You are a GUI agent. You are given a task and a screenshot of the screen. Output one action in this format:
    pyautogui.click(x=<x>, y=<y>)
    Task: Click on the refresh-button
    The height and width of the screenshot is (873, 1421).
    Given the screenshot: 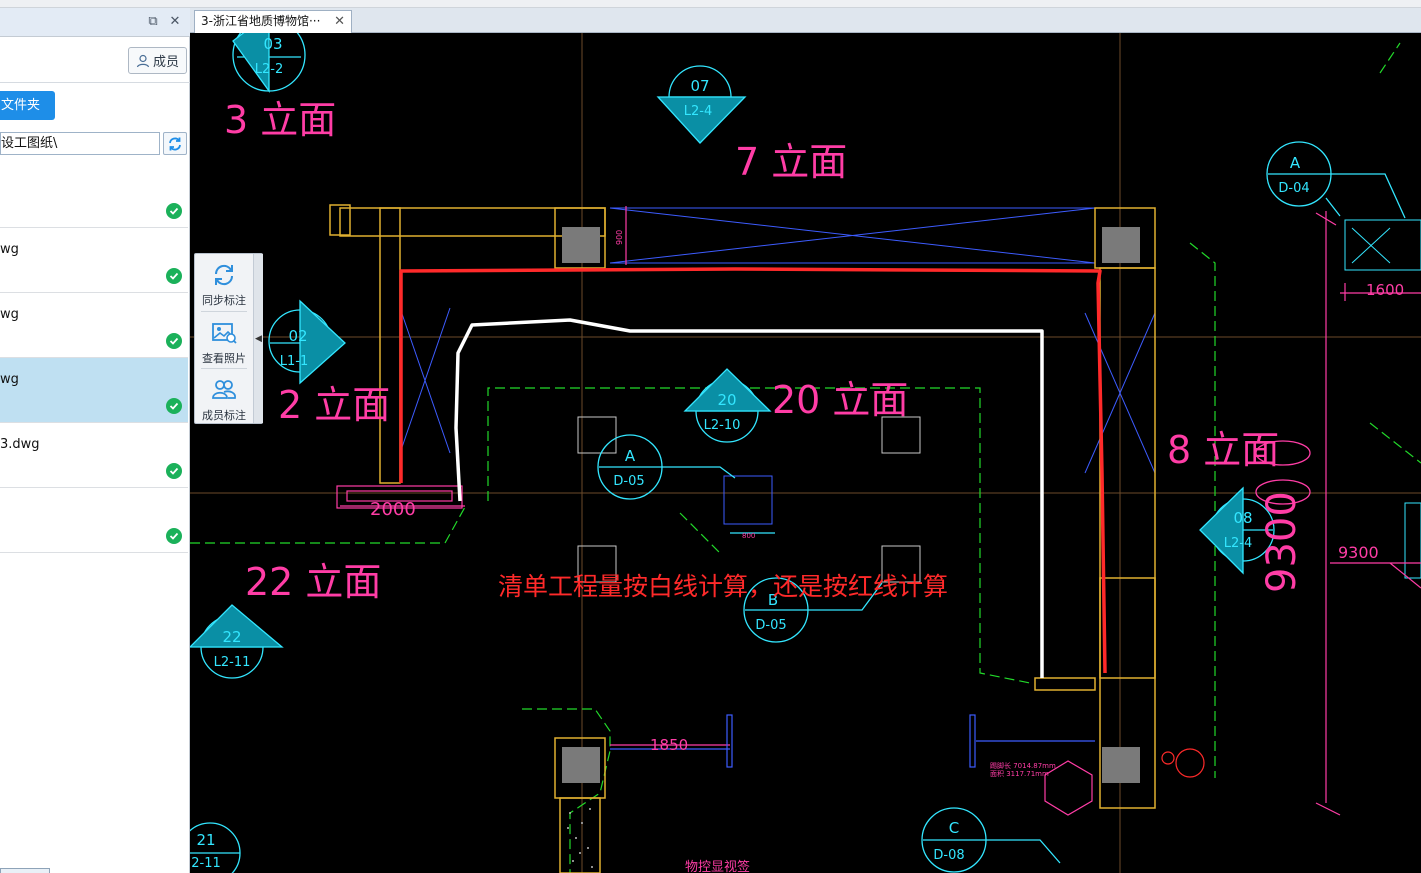 What is the action you would take?
    pyautogui.click(x=175, y=143)
    